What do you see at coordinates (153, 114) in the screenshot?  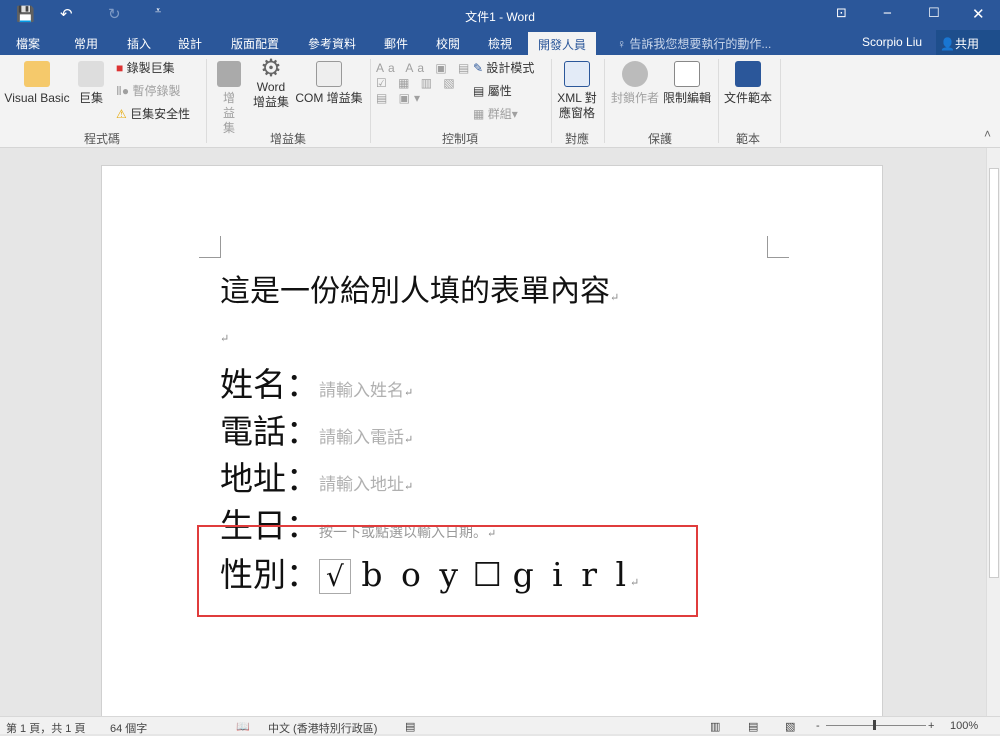 I see `macro-security-button: ⚠ 巨集安全性` at bounding box center [153, 114].